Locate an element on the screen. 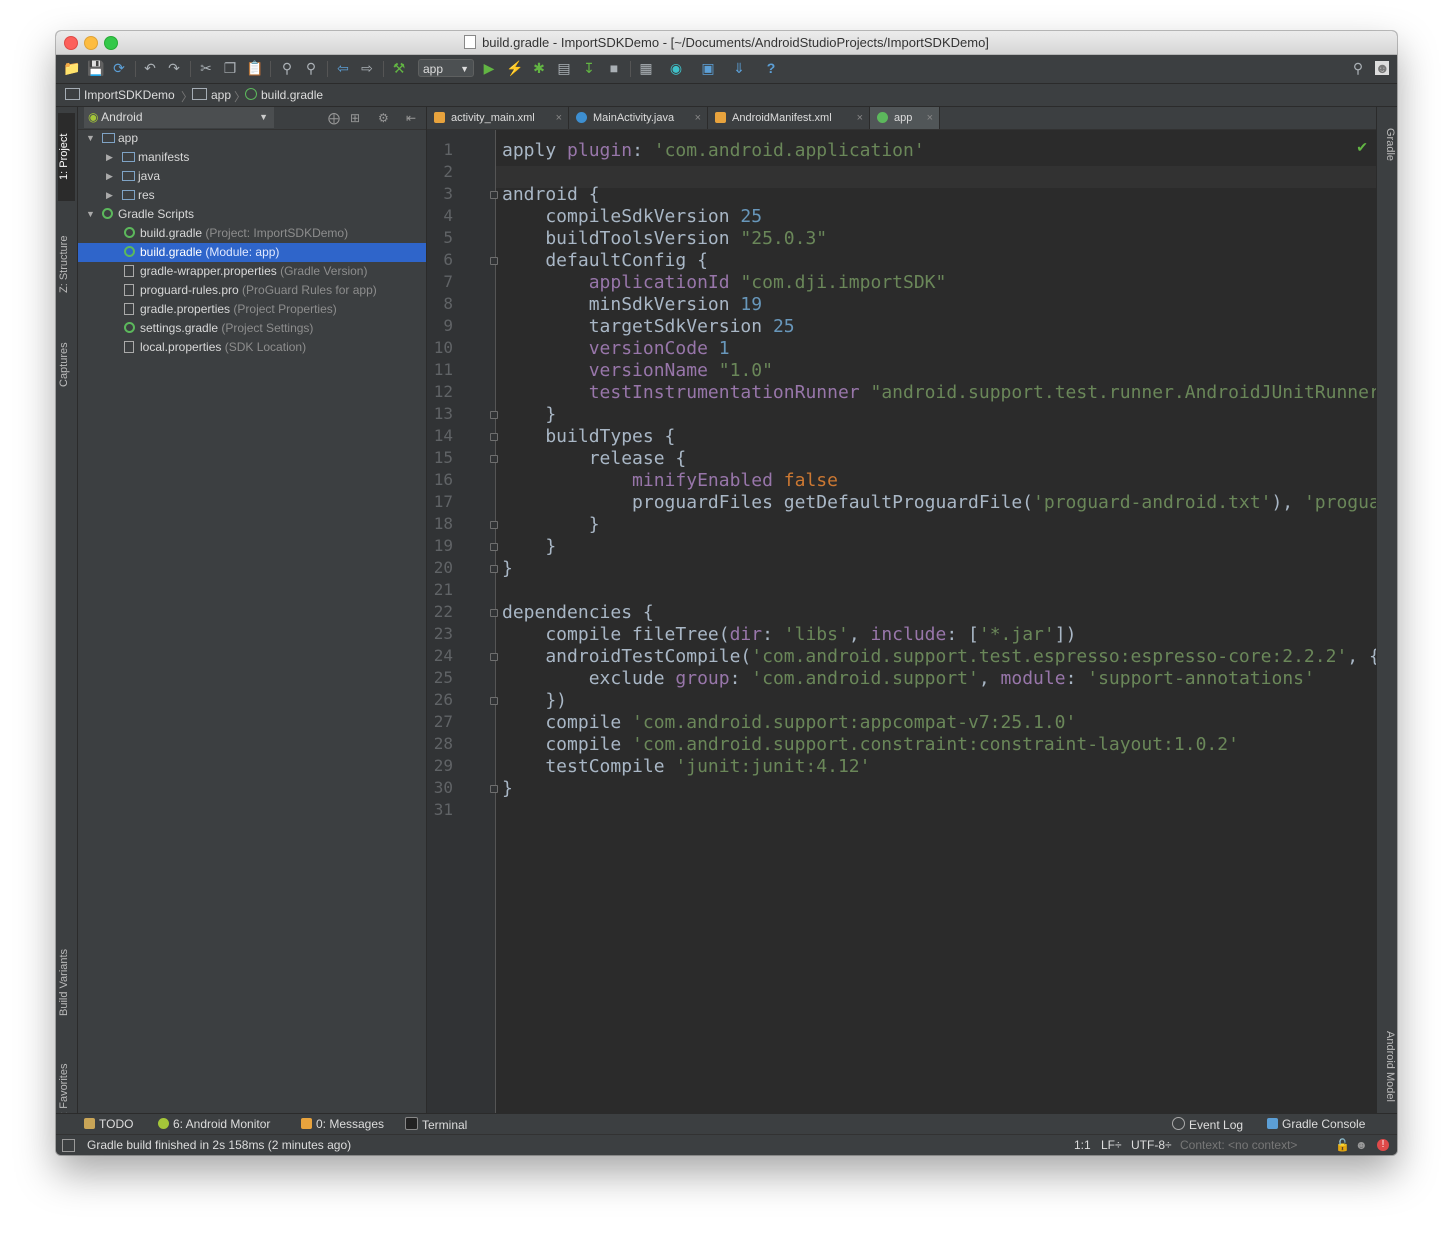 The height and width of the screenshot is (1235, 1453). run-icon: ▶ is located at coordinates (489, 68).